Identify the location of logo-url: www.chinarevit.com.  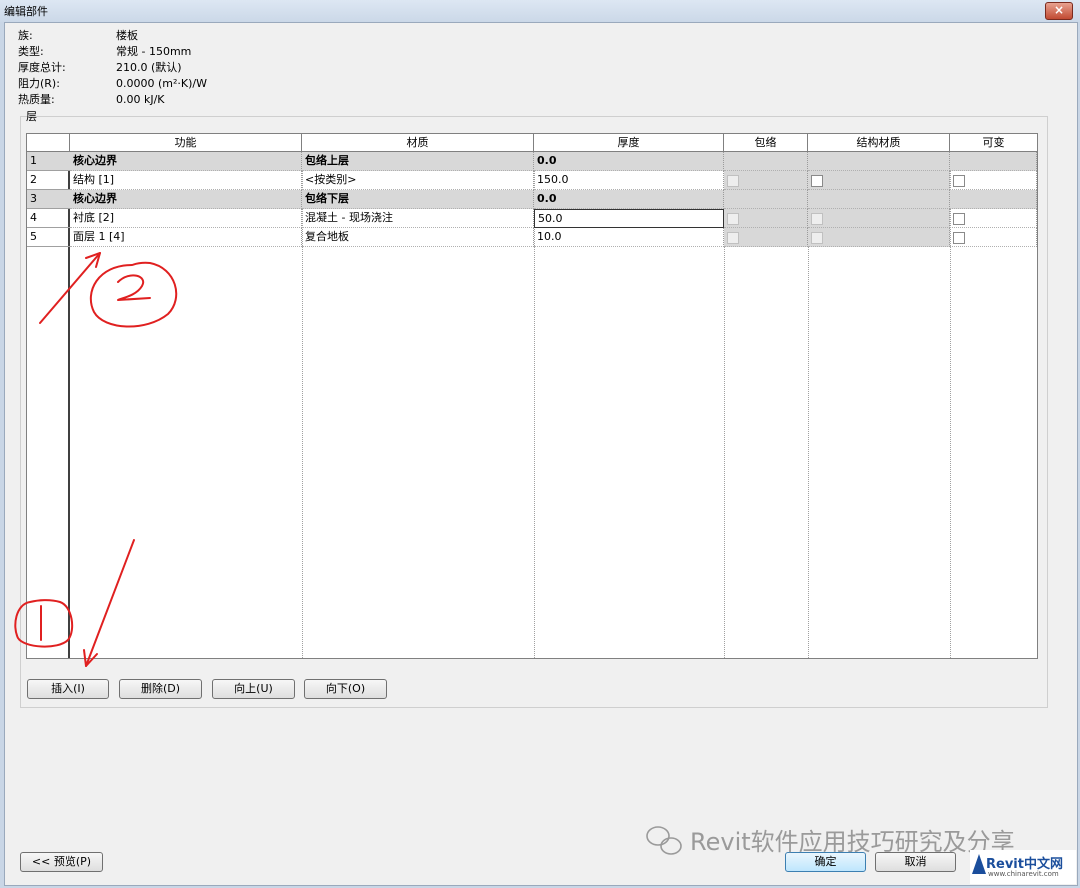
(1023, 874).